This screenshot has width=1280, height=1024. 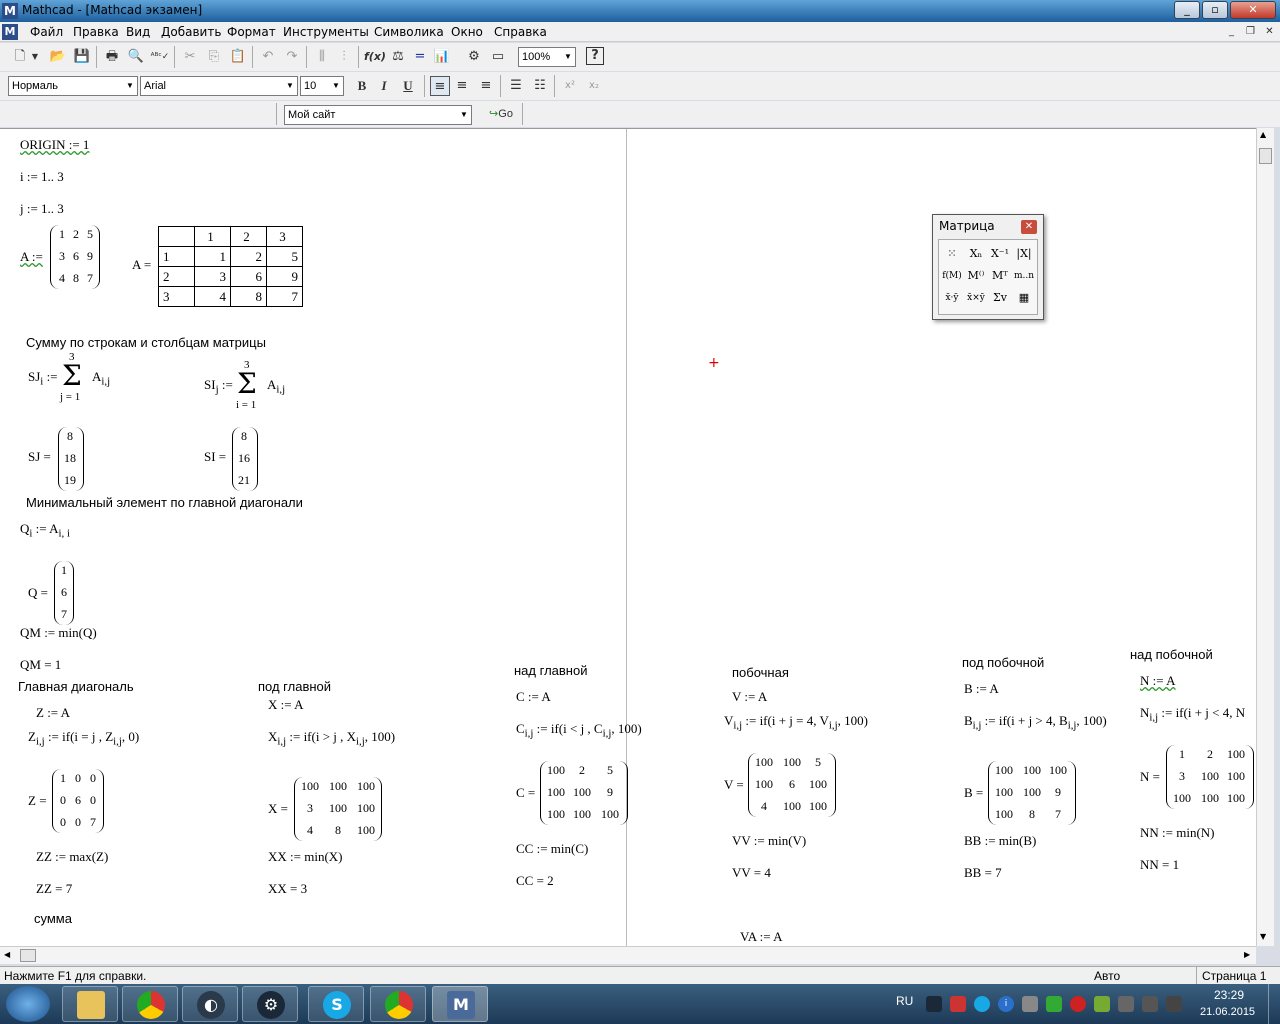 What do you see at coordinates (1274, 1004) in the screenshot?
I see `show-desktop-button` at bounding box center [1274, 1004].